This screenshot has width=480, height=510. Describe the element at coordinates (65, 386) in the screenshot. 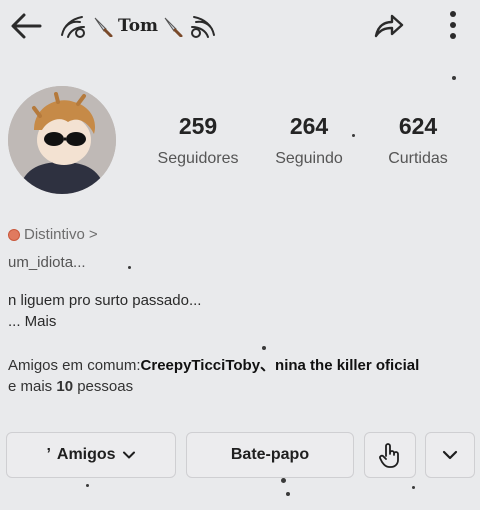

I see `mutual-count: 10` at that location.